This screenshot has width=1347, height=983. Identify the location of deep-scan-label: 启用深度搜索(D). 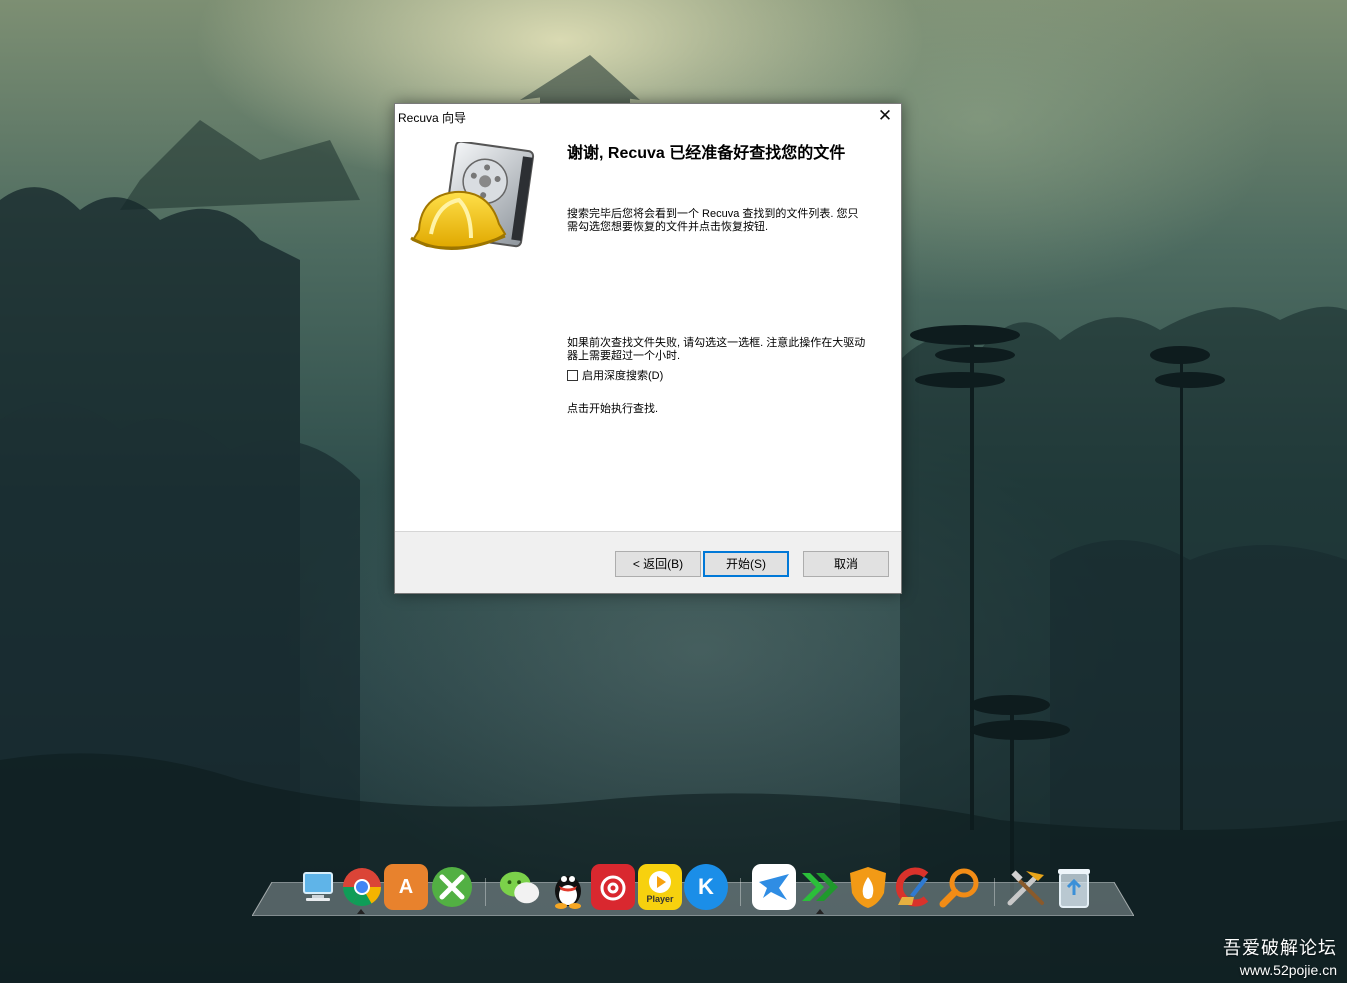
(622, 375).